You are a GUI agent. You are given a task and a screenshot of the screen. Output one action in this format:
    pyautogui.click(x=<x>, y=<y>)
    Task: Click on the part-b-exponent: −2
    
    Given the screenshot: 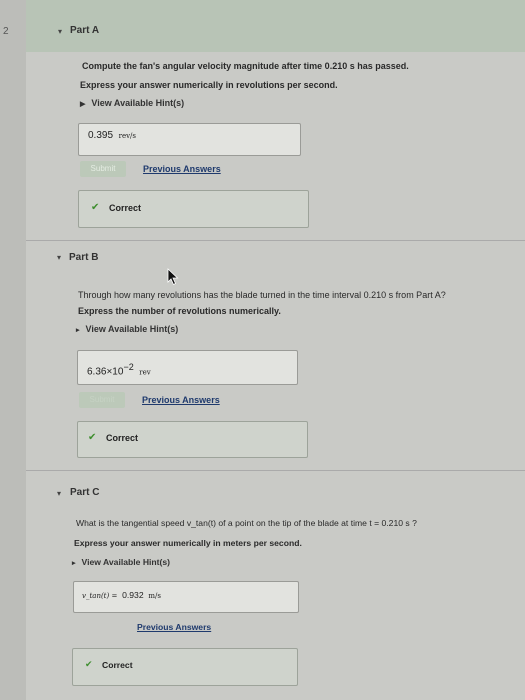 What is the action you would take?
    pyautogui.click(x=128, y=367)
    